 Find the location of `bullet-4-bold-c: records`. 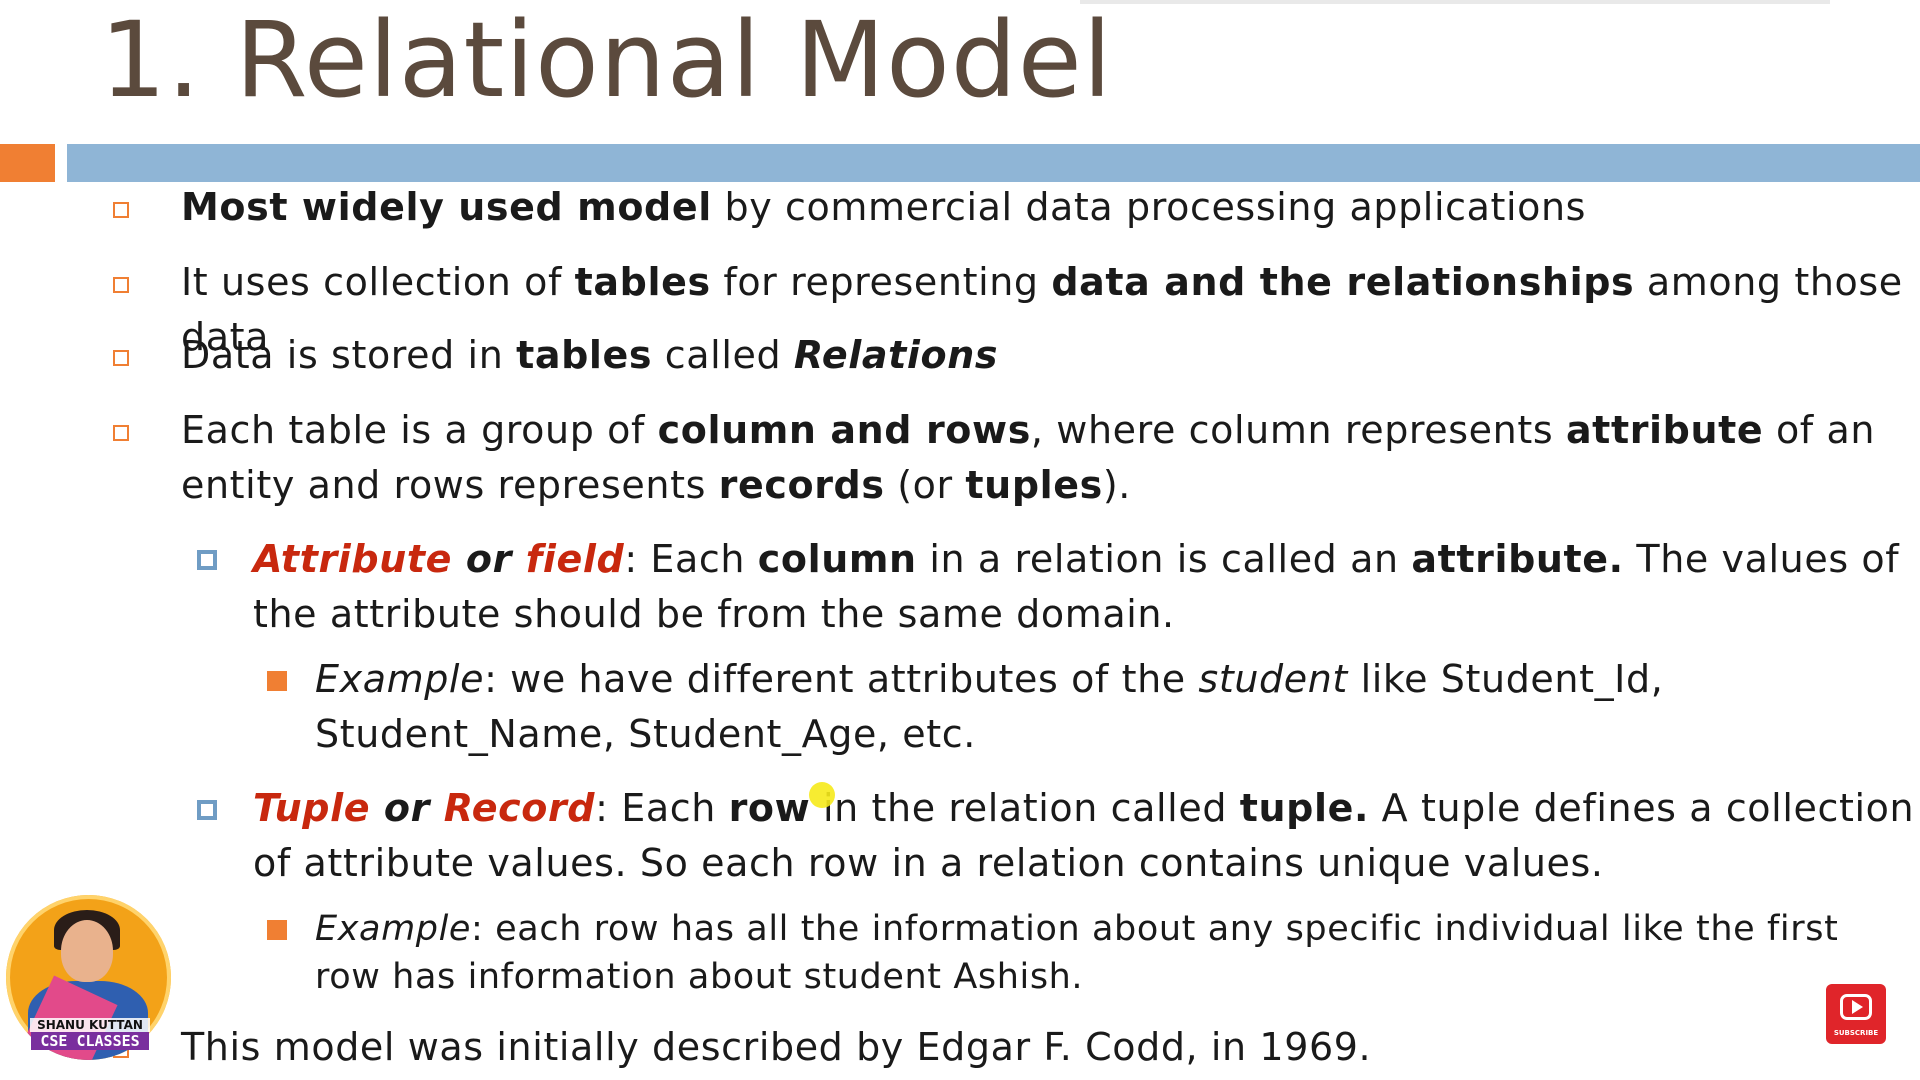

bullet-4-bold-c: records is located at coordinates (801, 485).